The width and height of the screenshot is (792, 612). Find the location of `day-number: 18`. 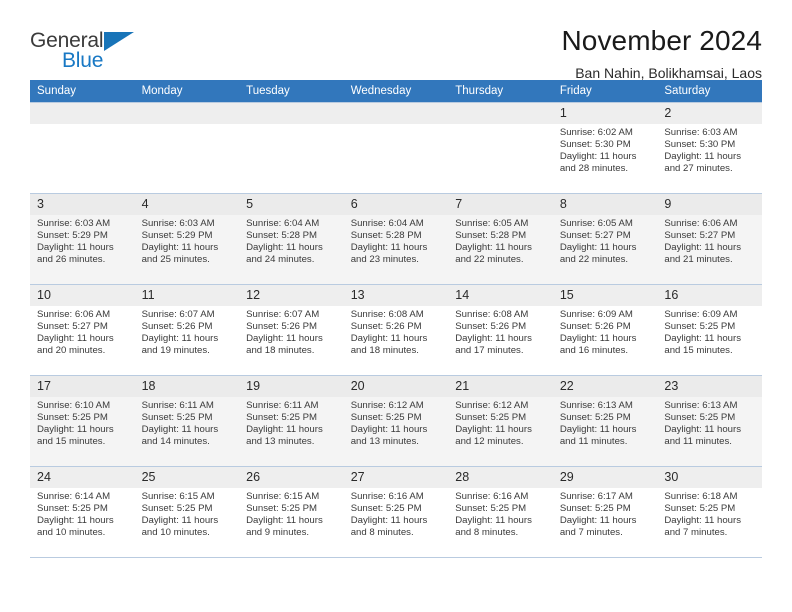

day-number: 18 is located at coordinates (187, 386).